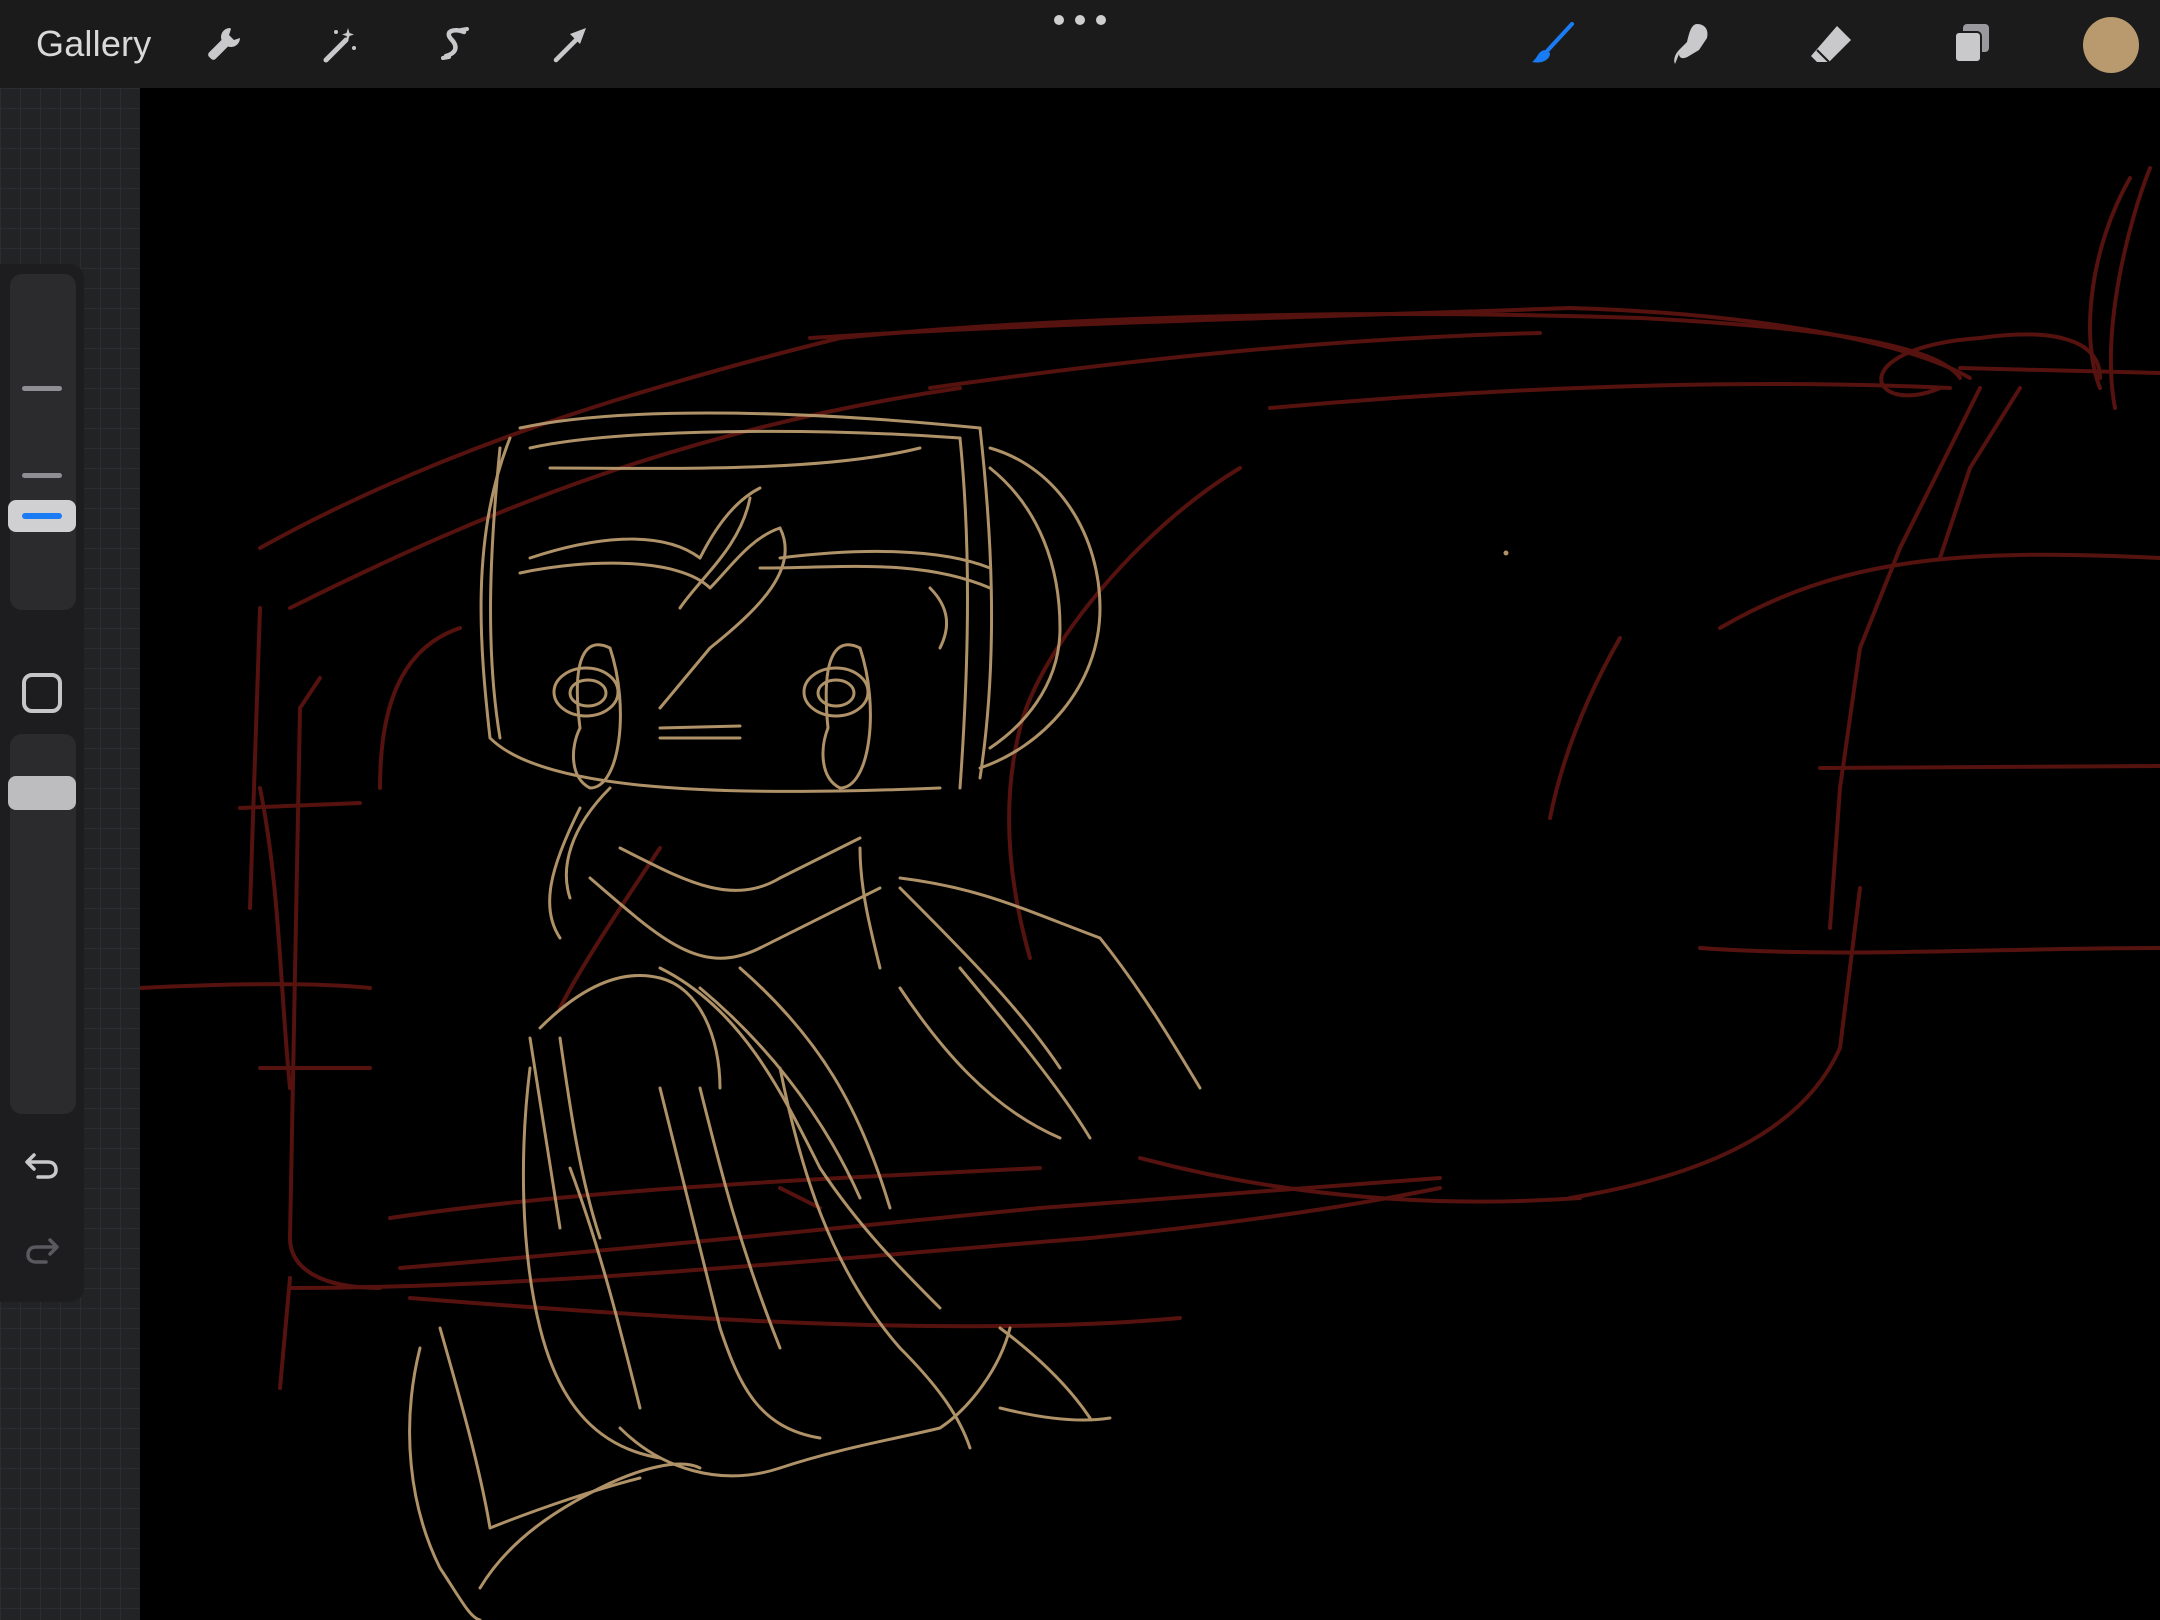  I want to click on adjustments-button, so click(340, 44).